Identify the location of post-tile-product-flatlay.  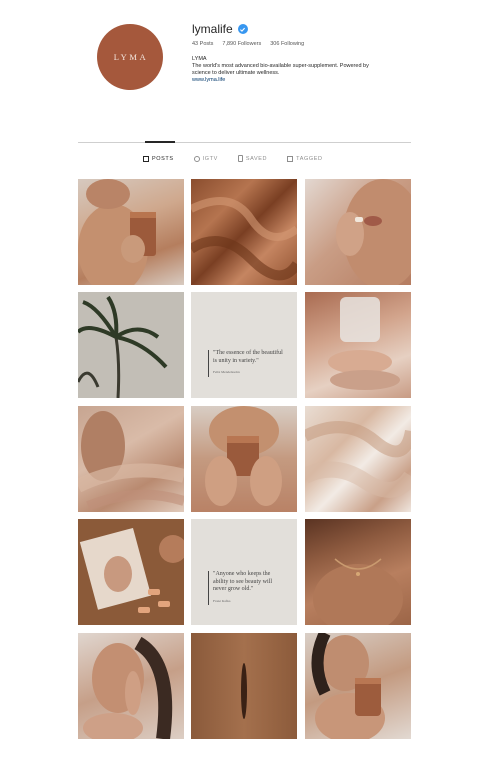
(131, 572).